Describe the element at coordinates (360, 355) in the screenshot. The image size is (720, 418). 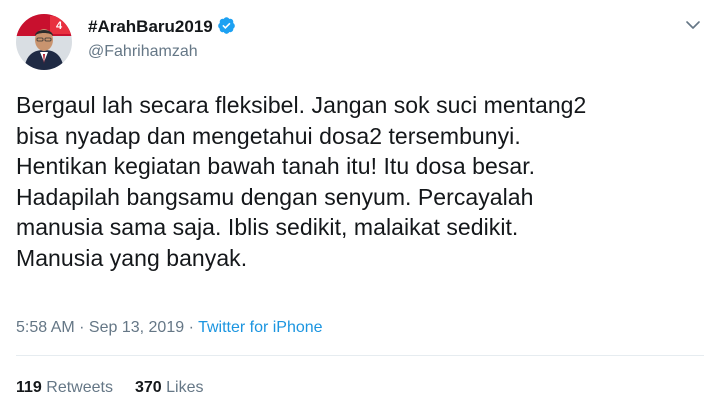
I see `divider` at that location.